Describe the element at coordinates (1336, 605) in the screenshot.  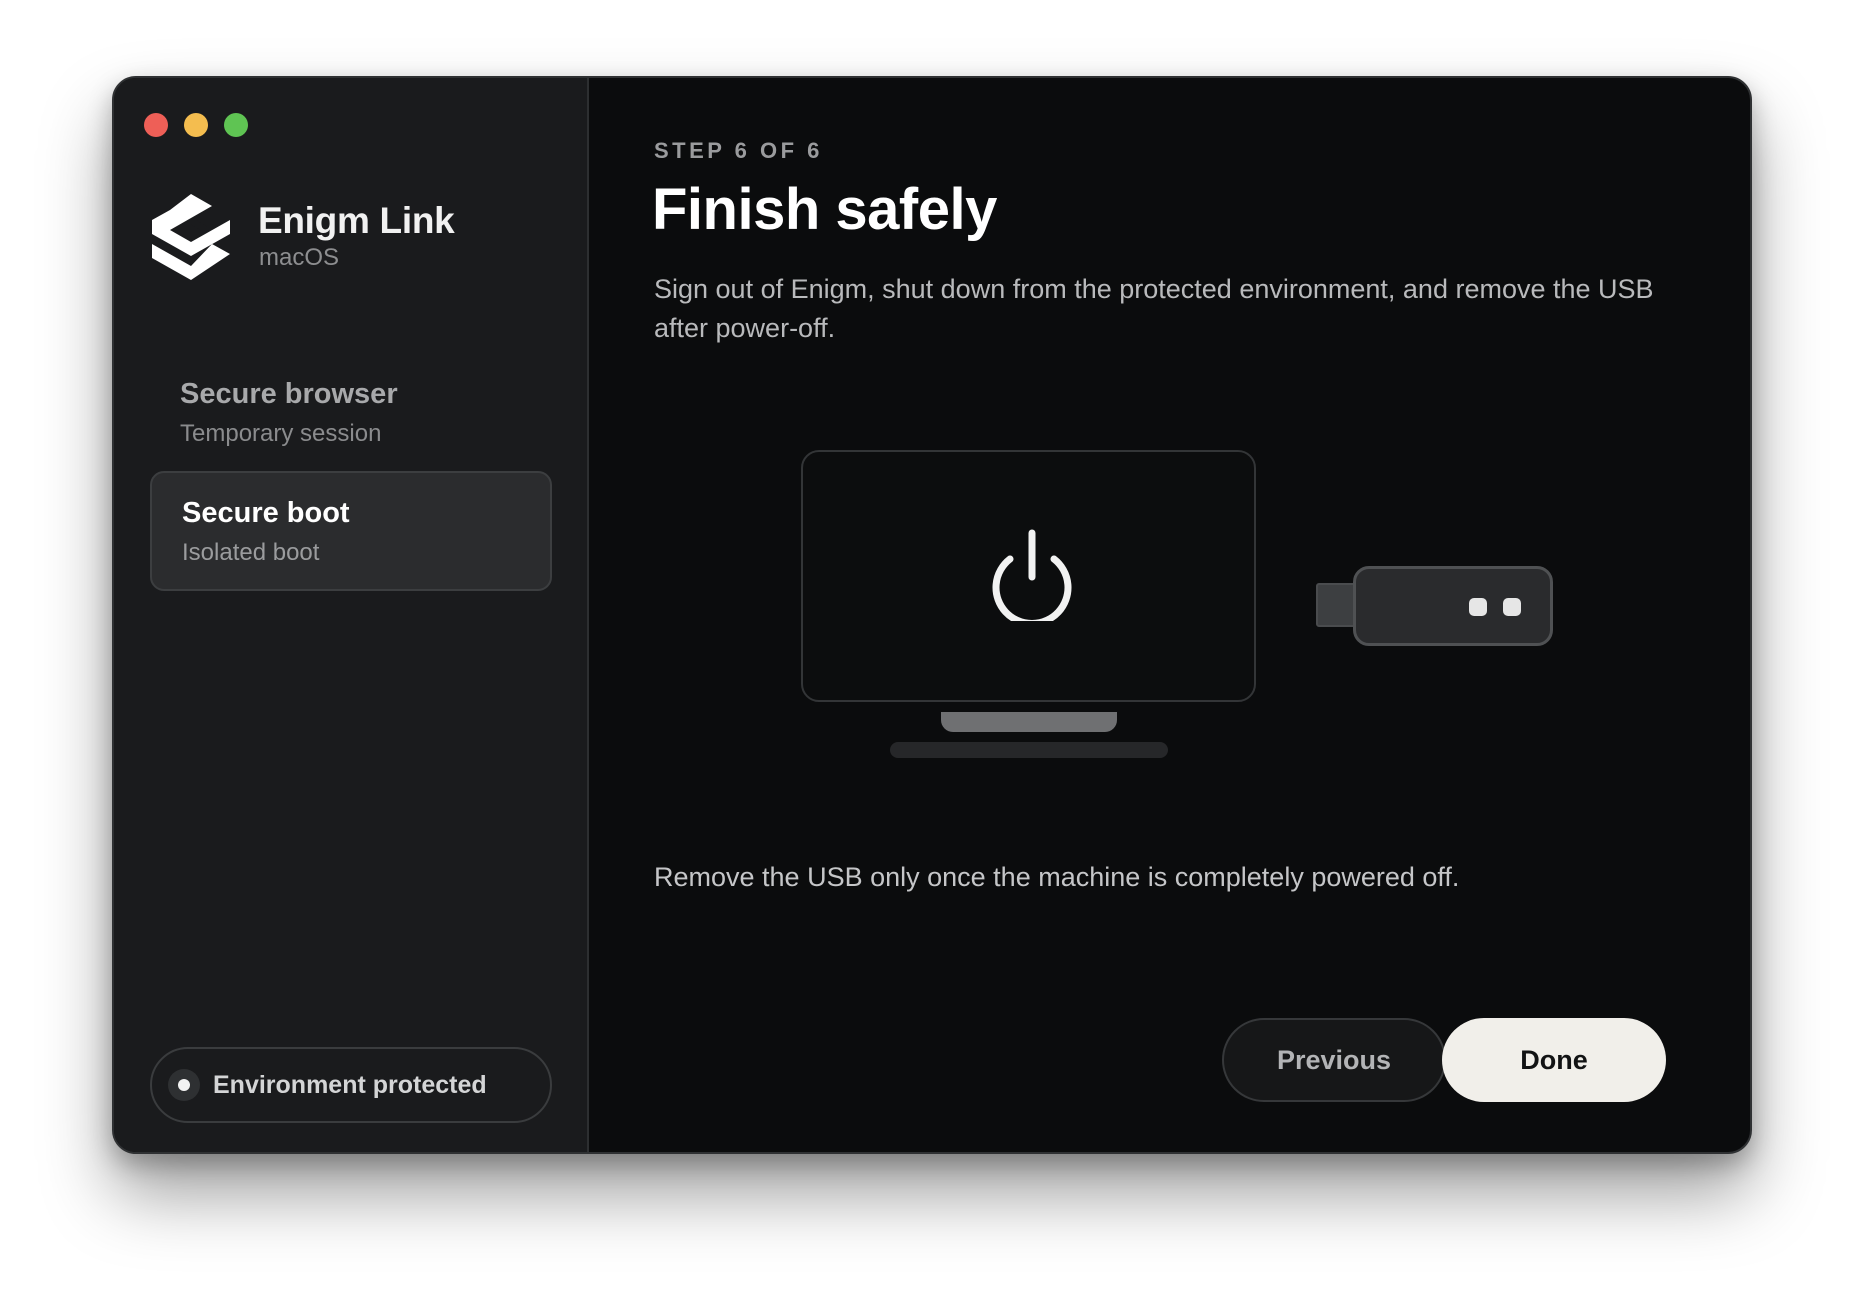
I see `usb-connector` at that location.